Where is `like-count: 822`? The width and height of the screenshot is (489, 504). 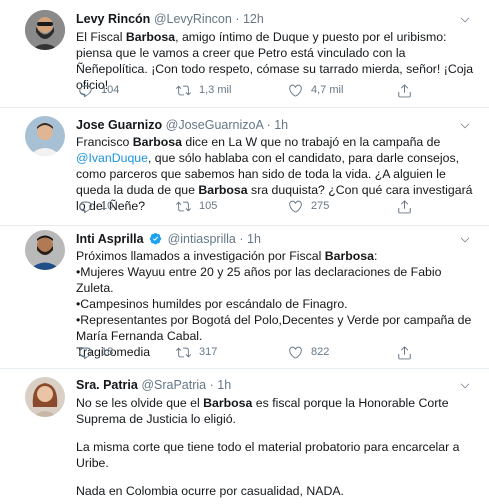
like-count: 822 is located at coordinates (320, 352).